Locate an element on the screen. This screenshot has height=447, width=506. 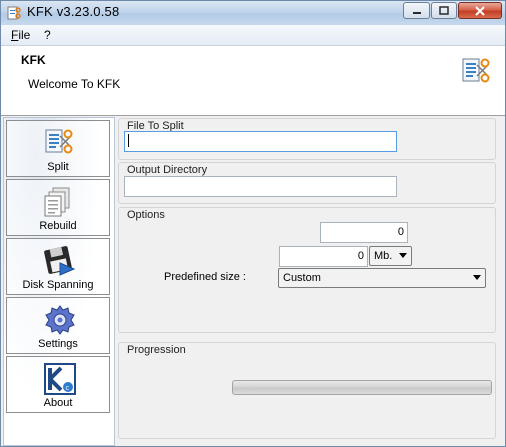
maximize-icon is located at coordinates (444, 10).